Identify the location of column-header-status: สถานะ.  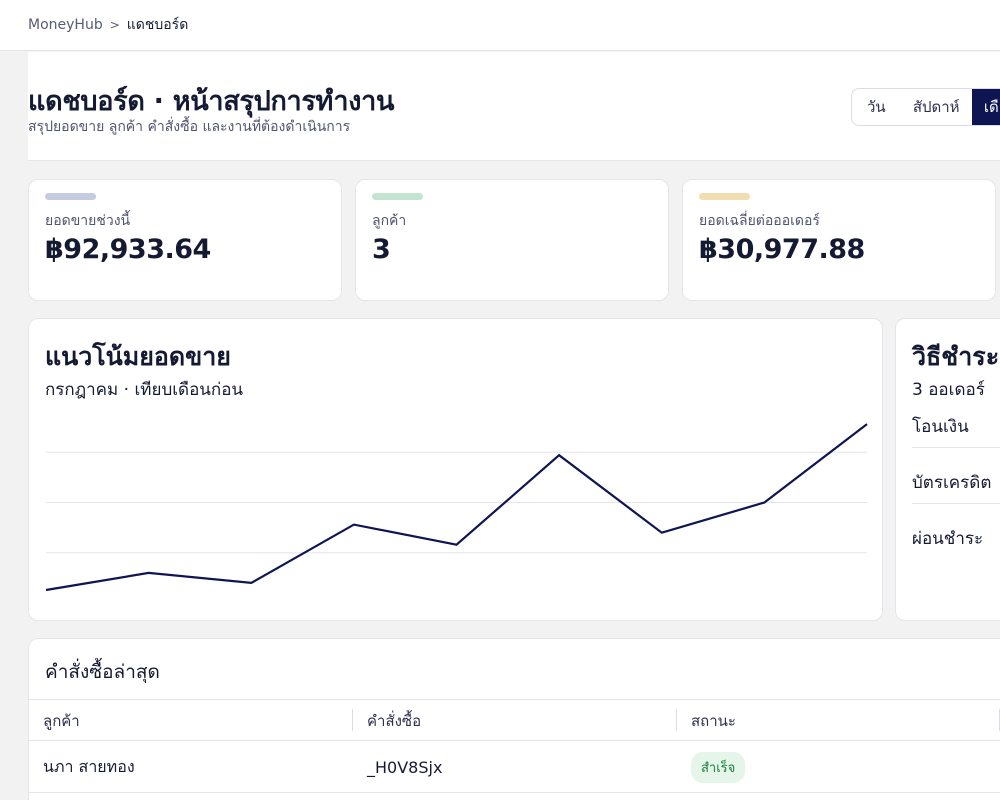
(713, 721).